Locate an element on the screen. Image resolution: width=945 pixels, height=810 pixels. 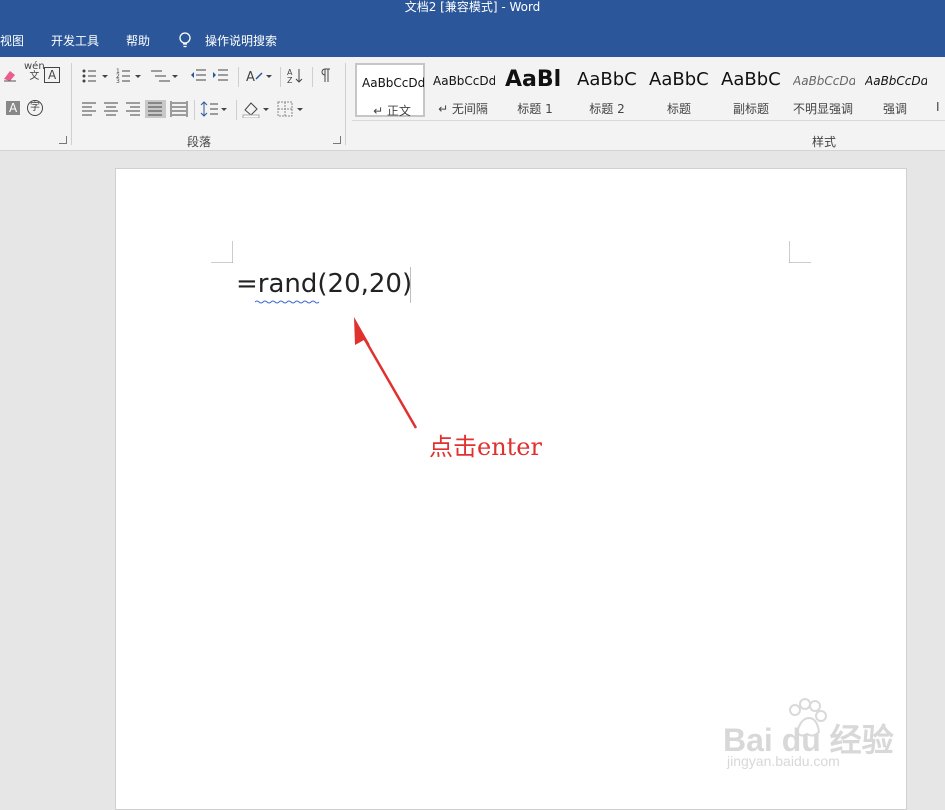
menu-bar: 视图 开发工具 帮助 操作说明搜索 is located at coordinates (472, 40).